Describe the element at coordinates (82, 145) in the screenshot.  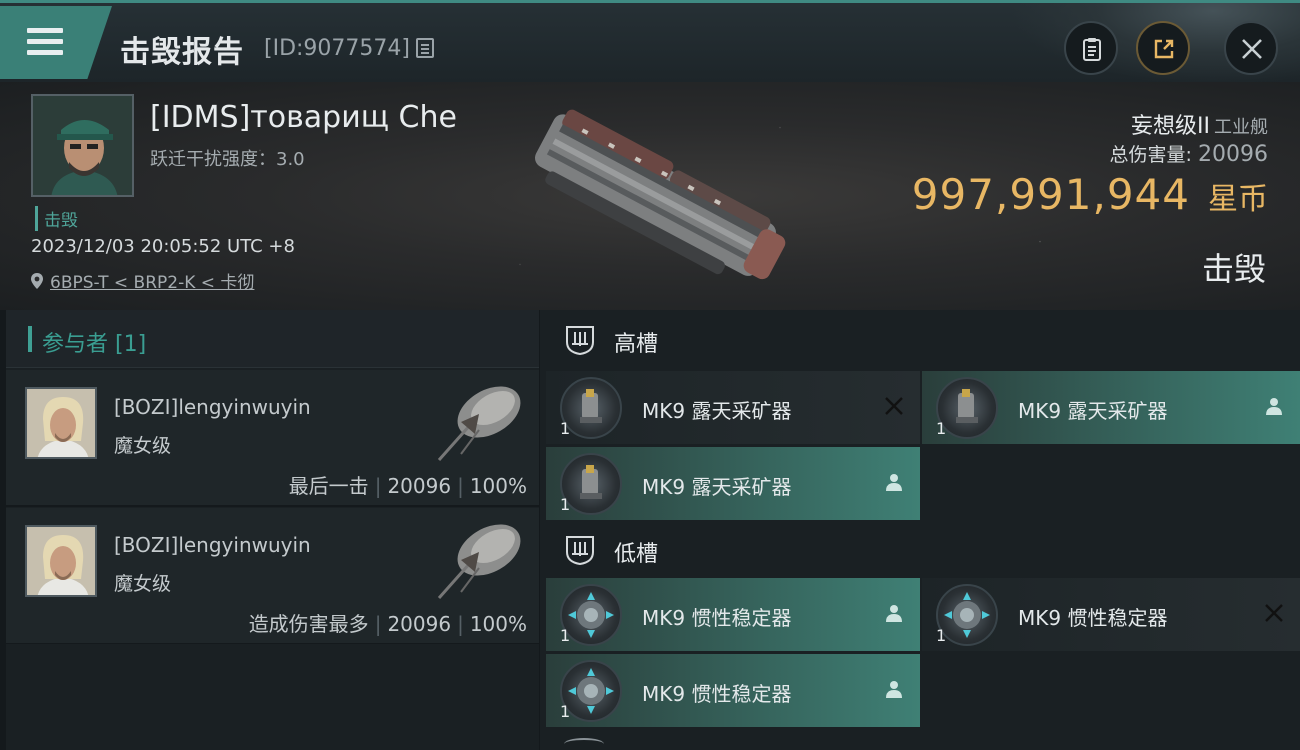
I see `victim-avatar` at that location.